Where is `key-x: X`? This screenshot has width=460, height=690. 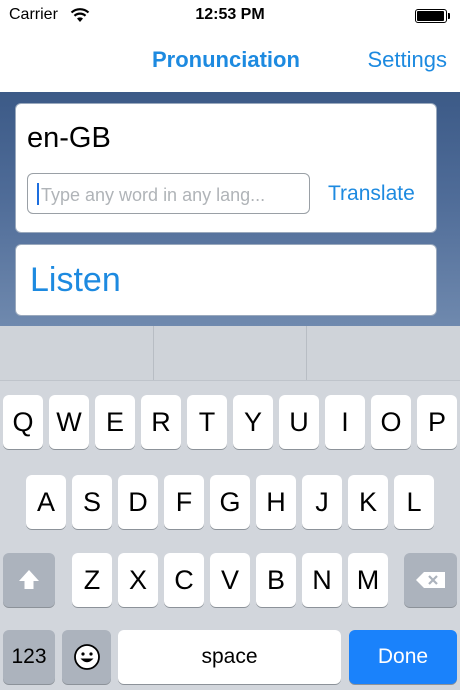 key-x: X is located at coordinates (138, 580).